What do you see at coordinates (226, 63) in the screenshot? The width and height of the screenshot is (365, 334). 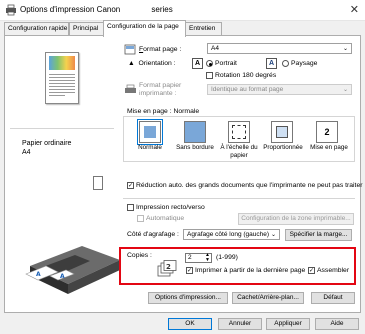 I see `portrait-label: Portrait` at bounding box center [226, 63].